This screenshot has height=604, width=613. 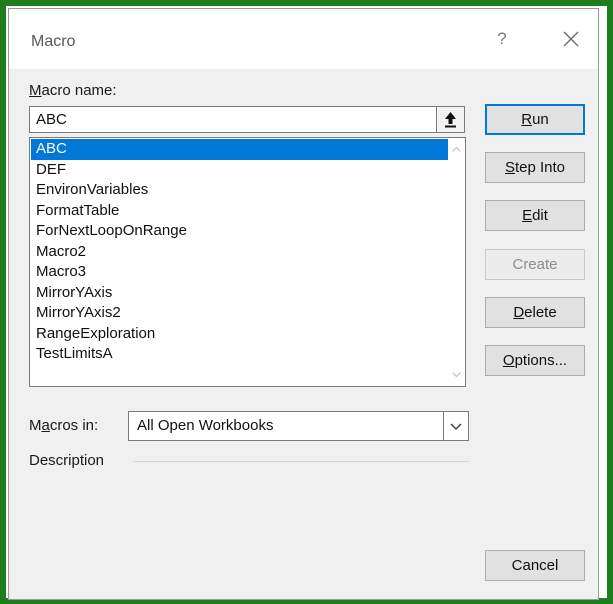 What do you see at coordinates (540, 312) in the screenshot?
I see `delete-label: elete` at bounding box center [540, 312].